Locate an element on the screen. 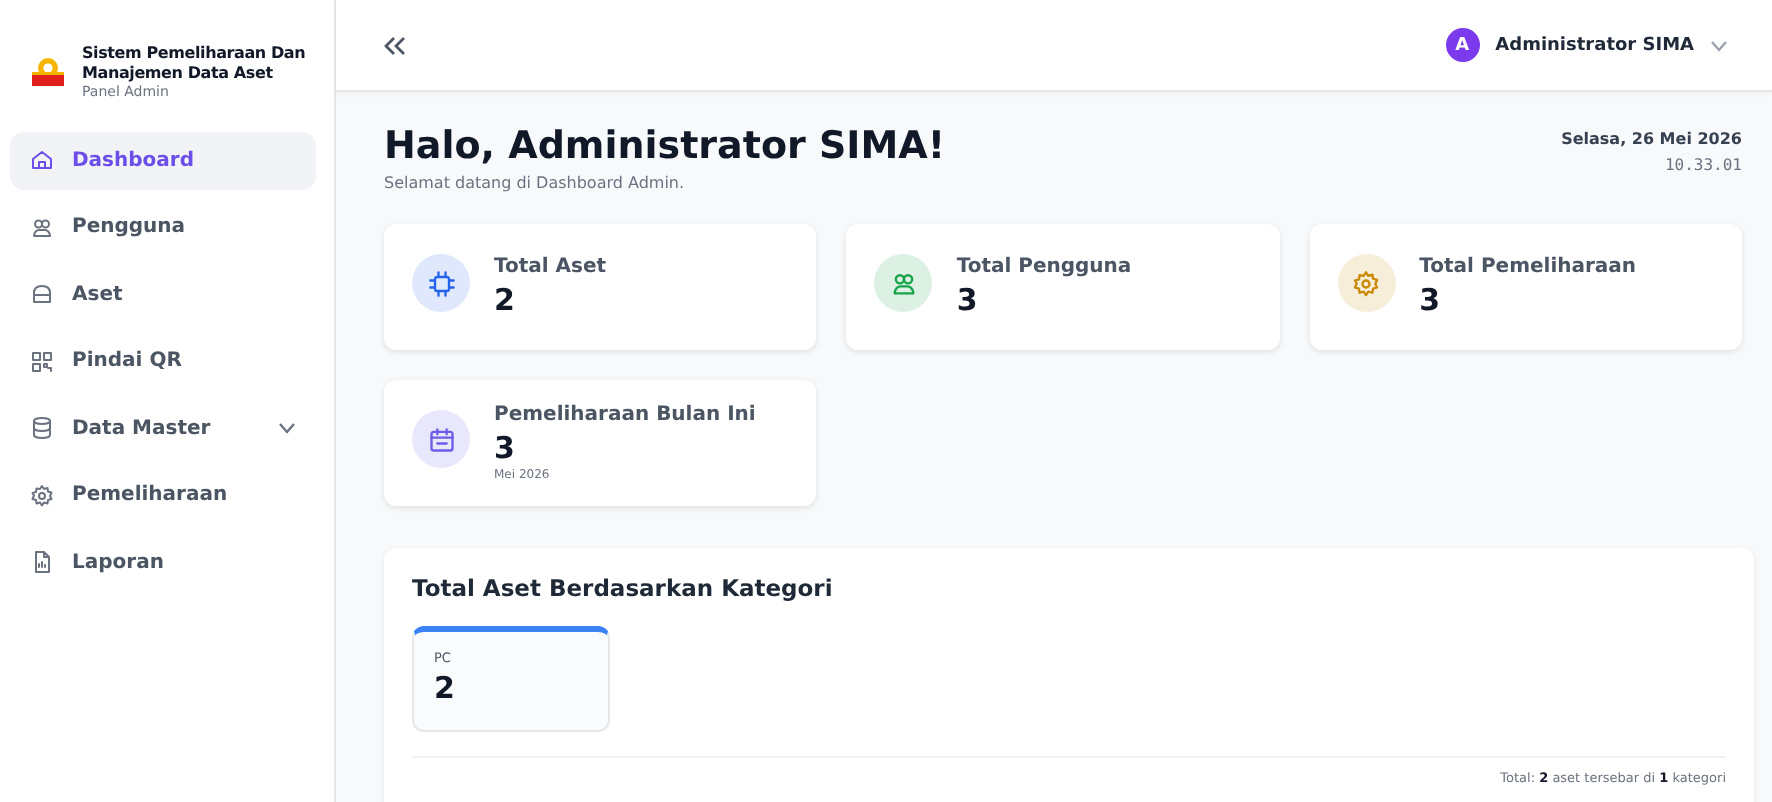 The height and width of the screenshot is (802, 1772). greeting-title: Halo, Administrator SIMA! is located at coordinates (665, 146).